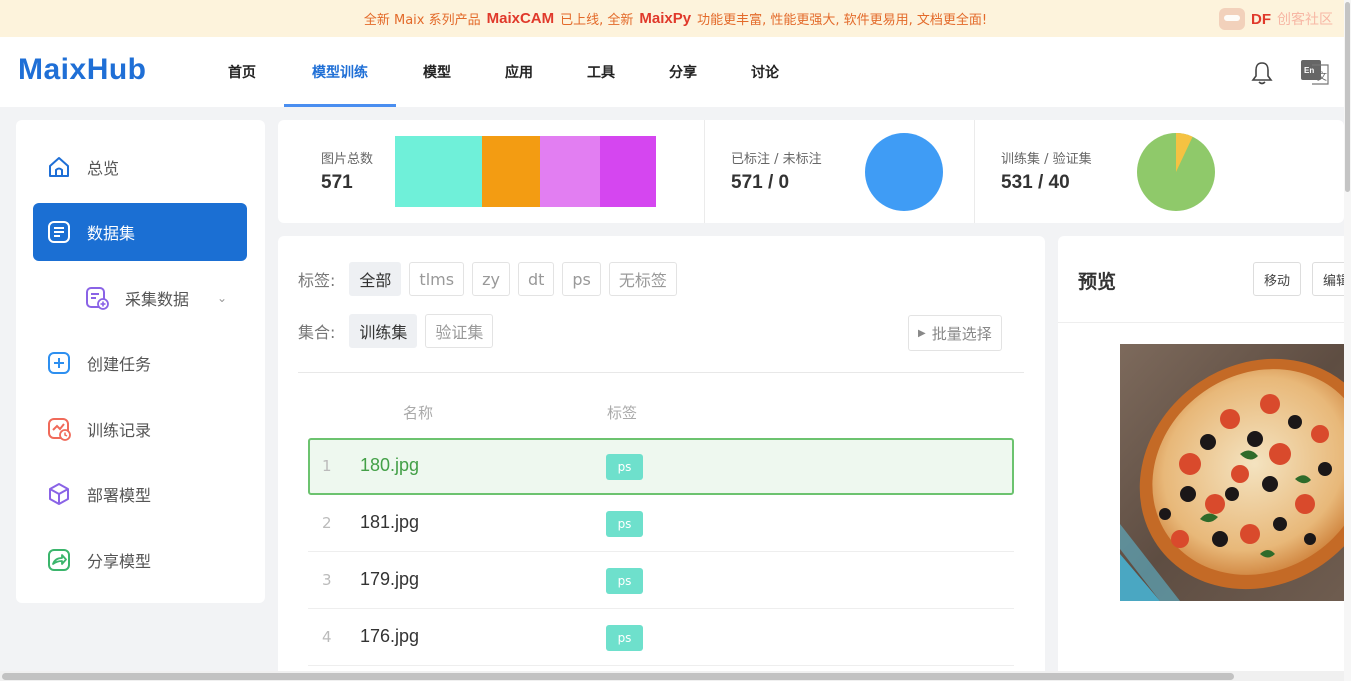 This screenshot has height=681, width=1351. What do you see at coordinates (119, 364) in the screenshot?
I see `sidebar-item-label: 创建任务` at bounding box center [119, 364].